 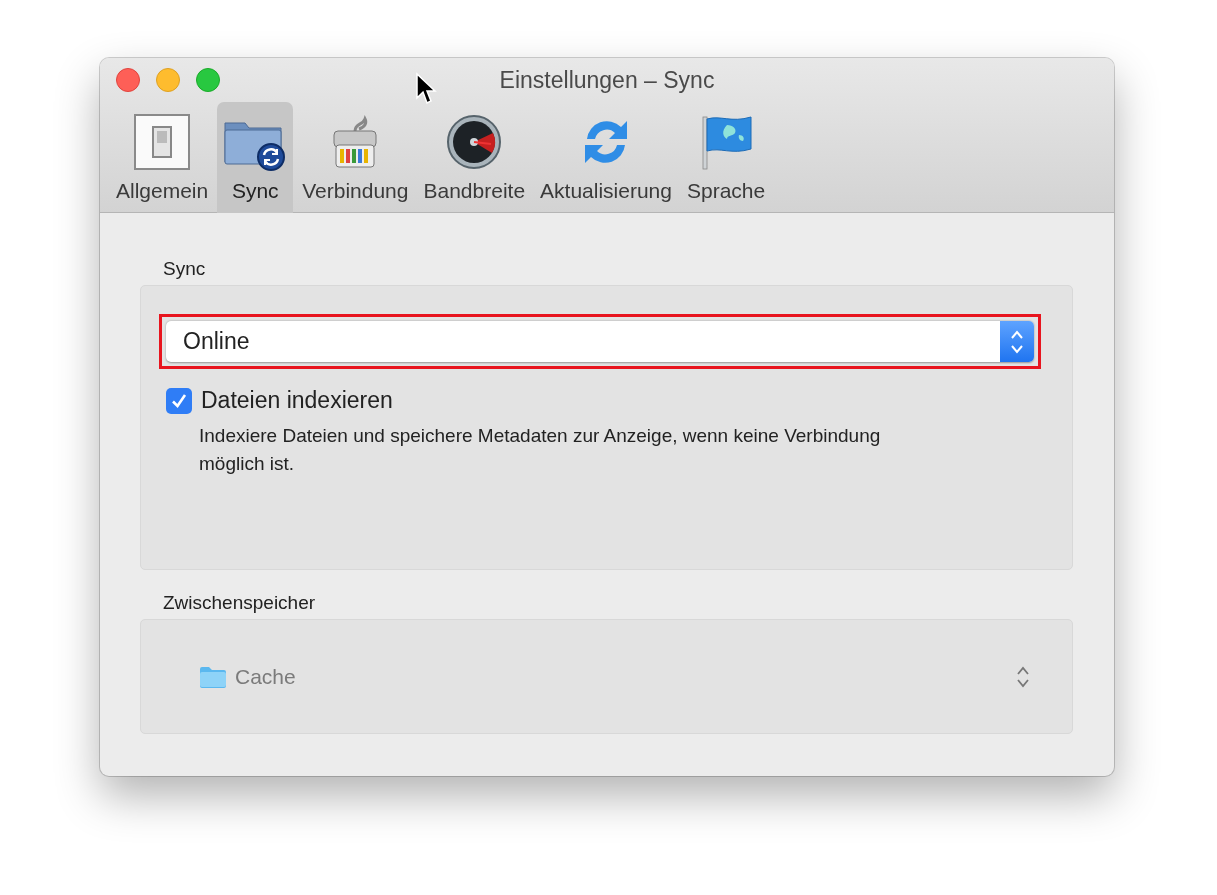 I want to click on minimize-button, so click(x=168, y=80).